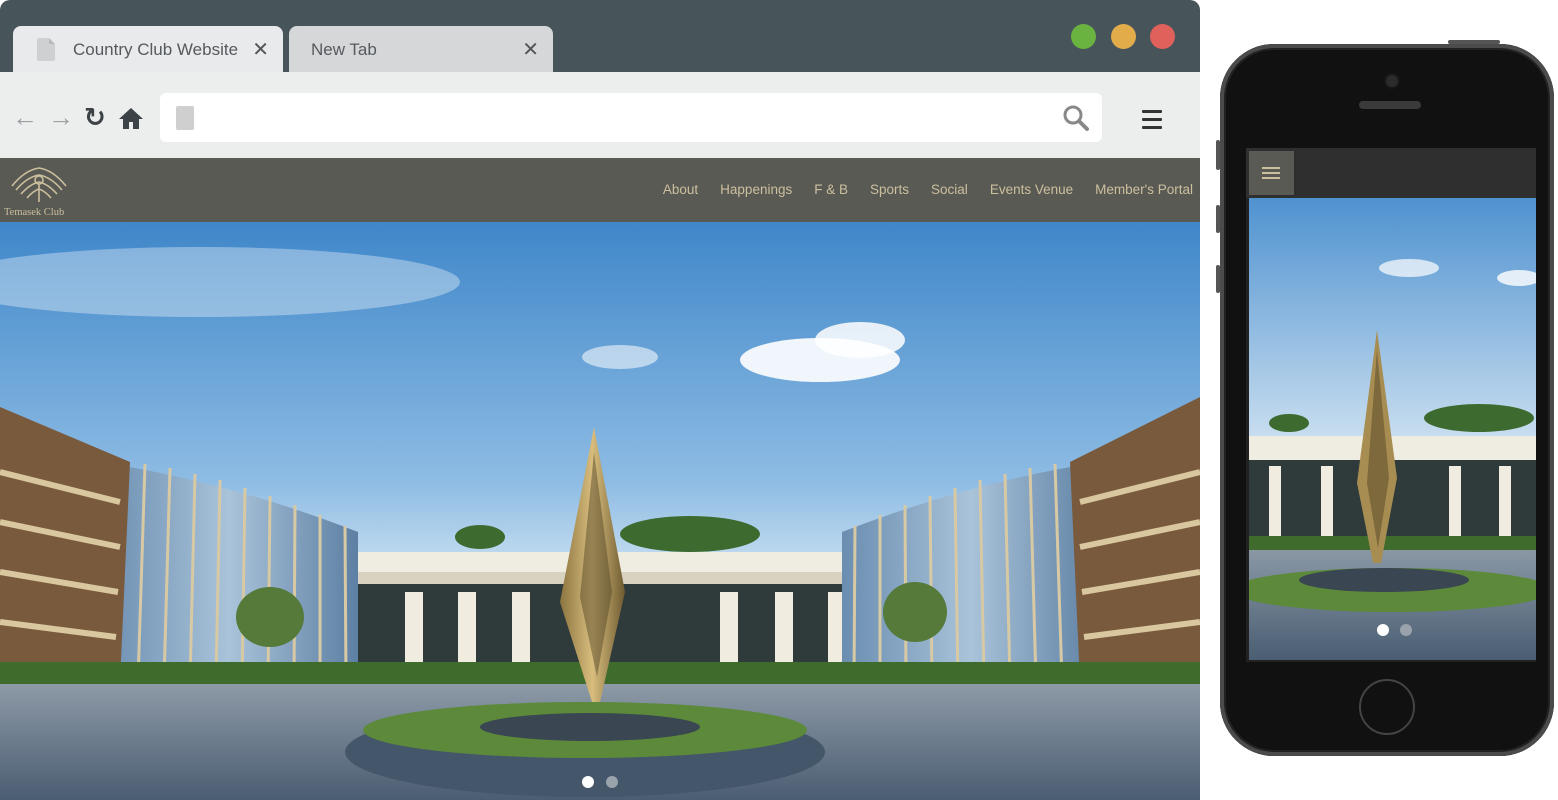 The width and height of the screenshot is (1558, 800). I want to click on document-icon, so click(46, 49).